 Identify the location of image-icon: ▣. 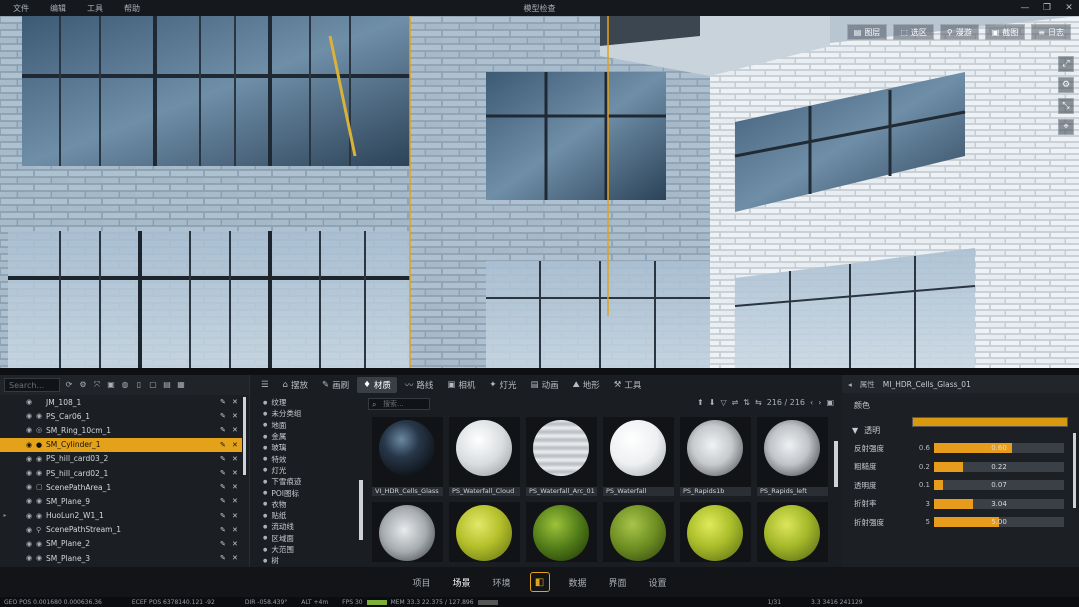
(111, 385).